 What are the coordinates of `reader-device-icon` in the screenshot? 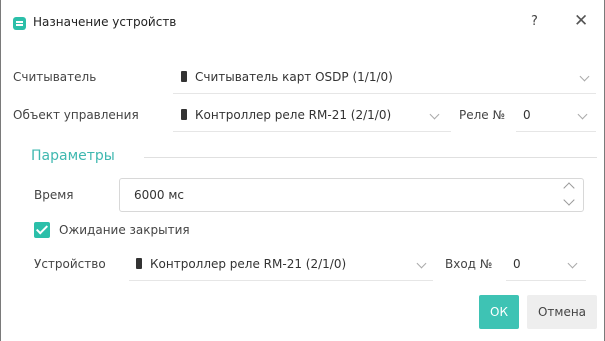 It's located at (184, 76).